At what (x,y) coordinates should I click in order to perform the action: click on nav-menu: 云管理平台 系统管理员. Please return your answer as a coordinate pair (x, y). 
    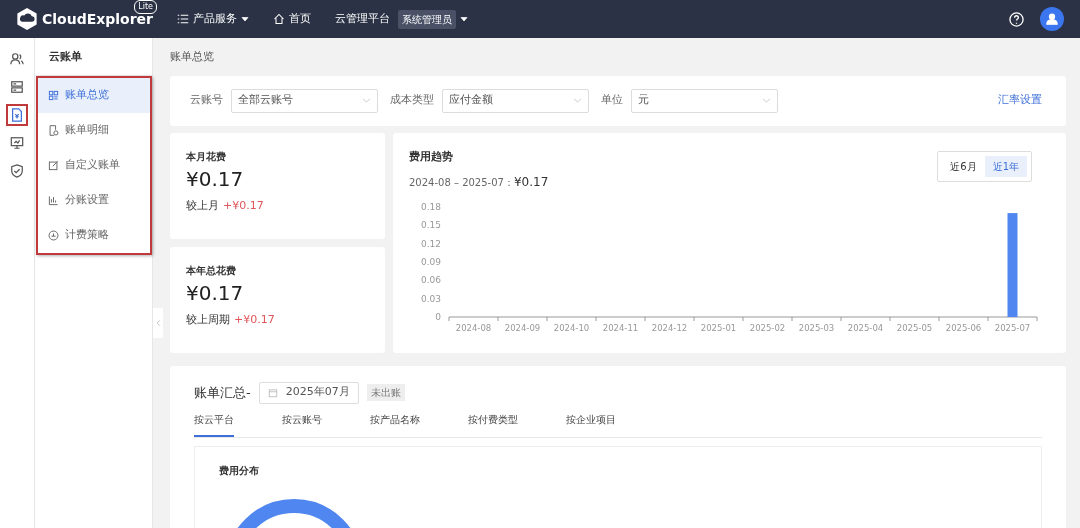
    Looking at the image, I should click on (401, 19).